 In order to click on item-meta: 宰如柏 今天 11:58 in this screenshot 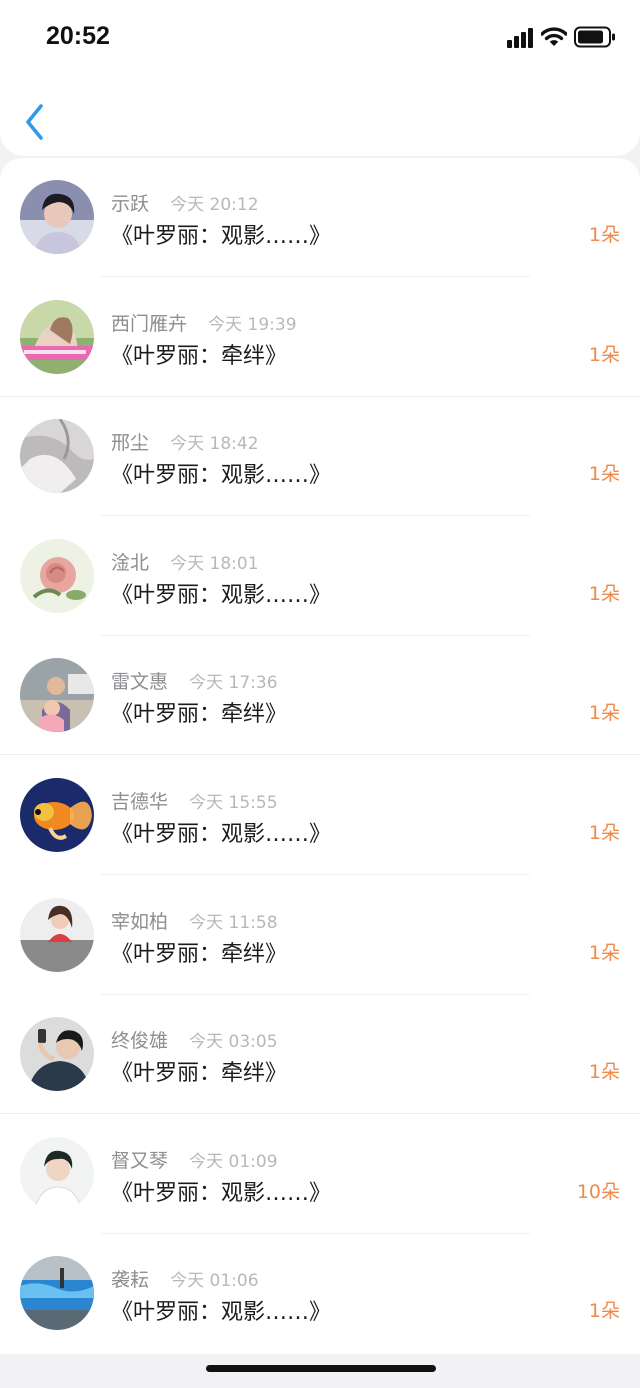, I will do `click(194, 920)`.